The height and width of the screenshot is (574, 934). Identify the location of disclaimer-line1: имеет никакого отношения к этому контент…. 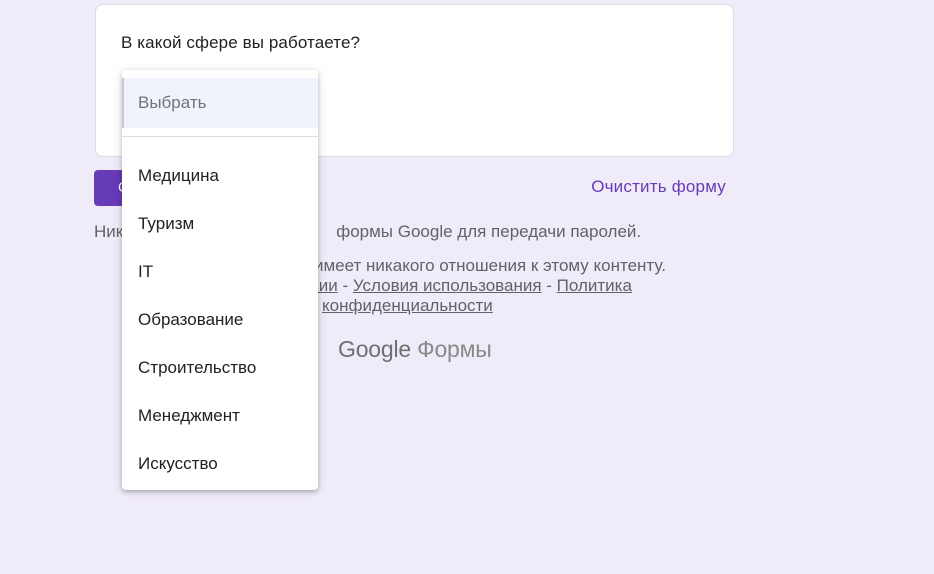
(490, 265).